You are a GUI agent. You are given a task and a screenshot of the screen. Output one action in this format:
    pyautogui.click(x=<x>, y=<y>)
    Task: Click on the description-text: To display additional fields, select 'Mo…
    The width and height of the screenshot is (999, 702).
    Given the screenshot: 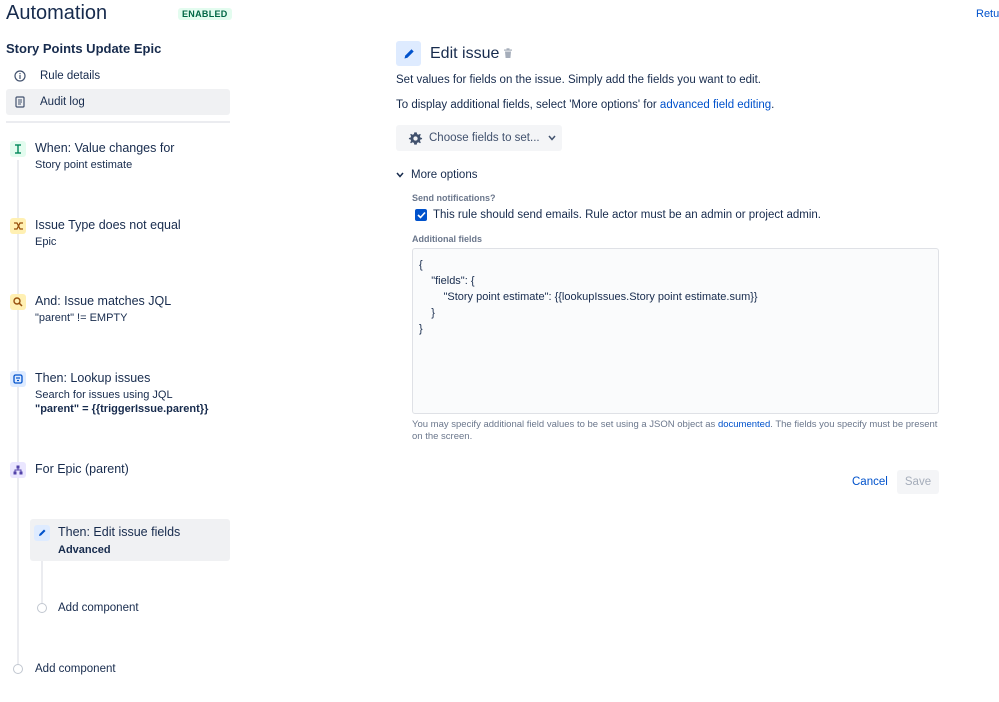 What is the action you would take?
    pyautogui.click(x=528, y=105)
    